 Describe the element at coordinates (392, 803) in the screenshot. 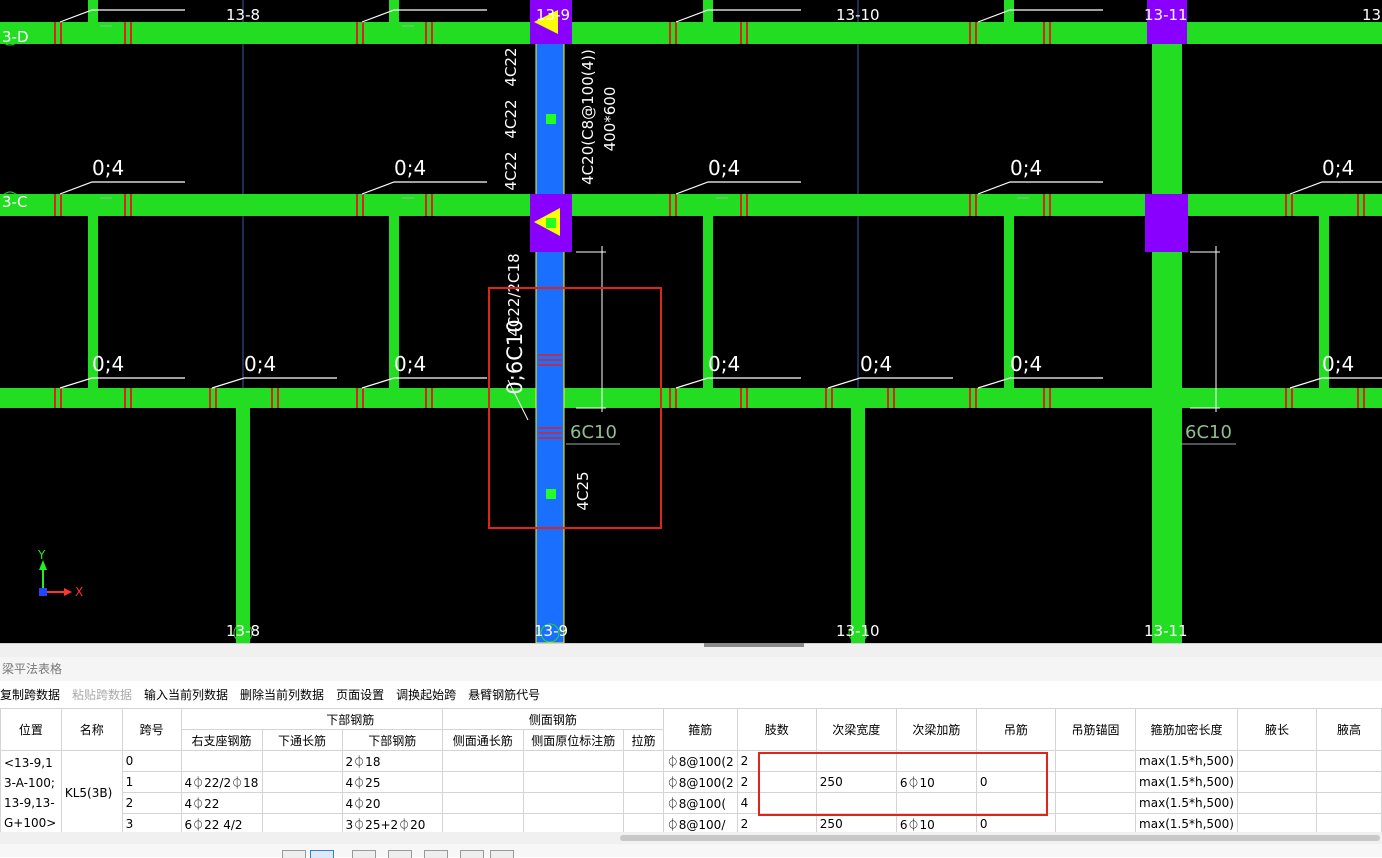

I see `cell-bottom: 4⏀20` at that location.